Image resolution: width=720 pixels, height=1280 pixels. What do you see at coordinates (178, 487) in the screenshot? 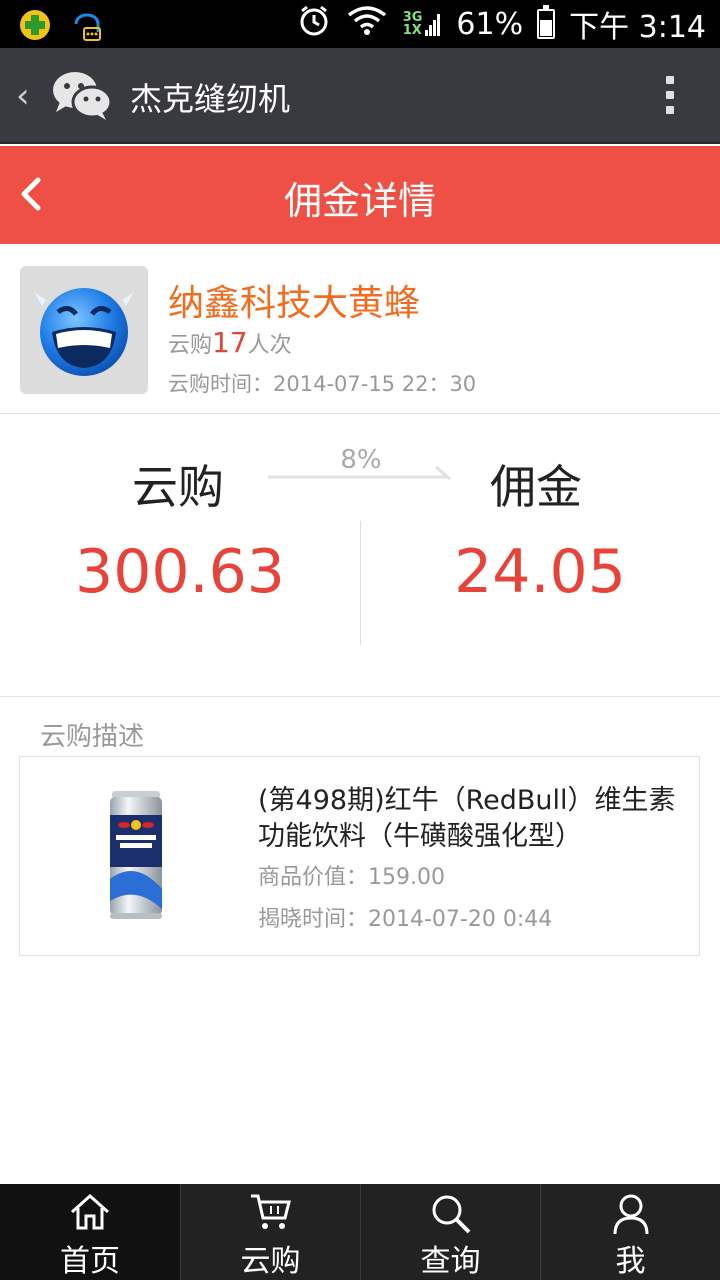
I see `purchase-label: 云购` at bounding box center [178, 487].